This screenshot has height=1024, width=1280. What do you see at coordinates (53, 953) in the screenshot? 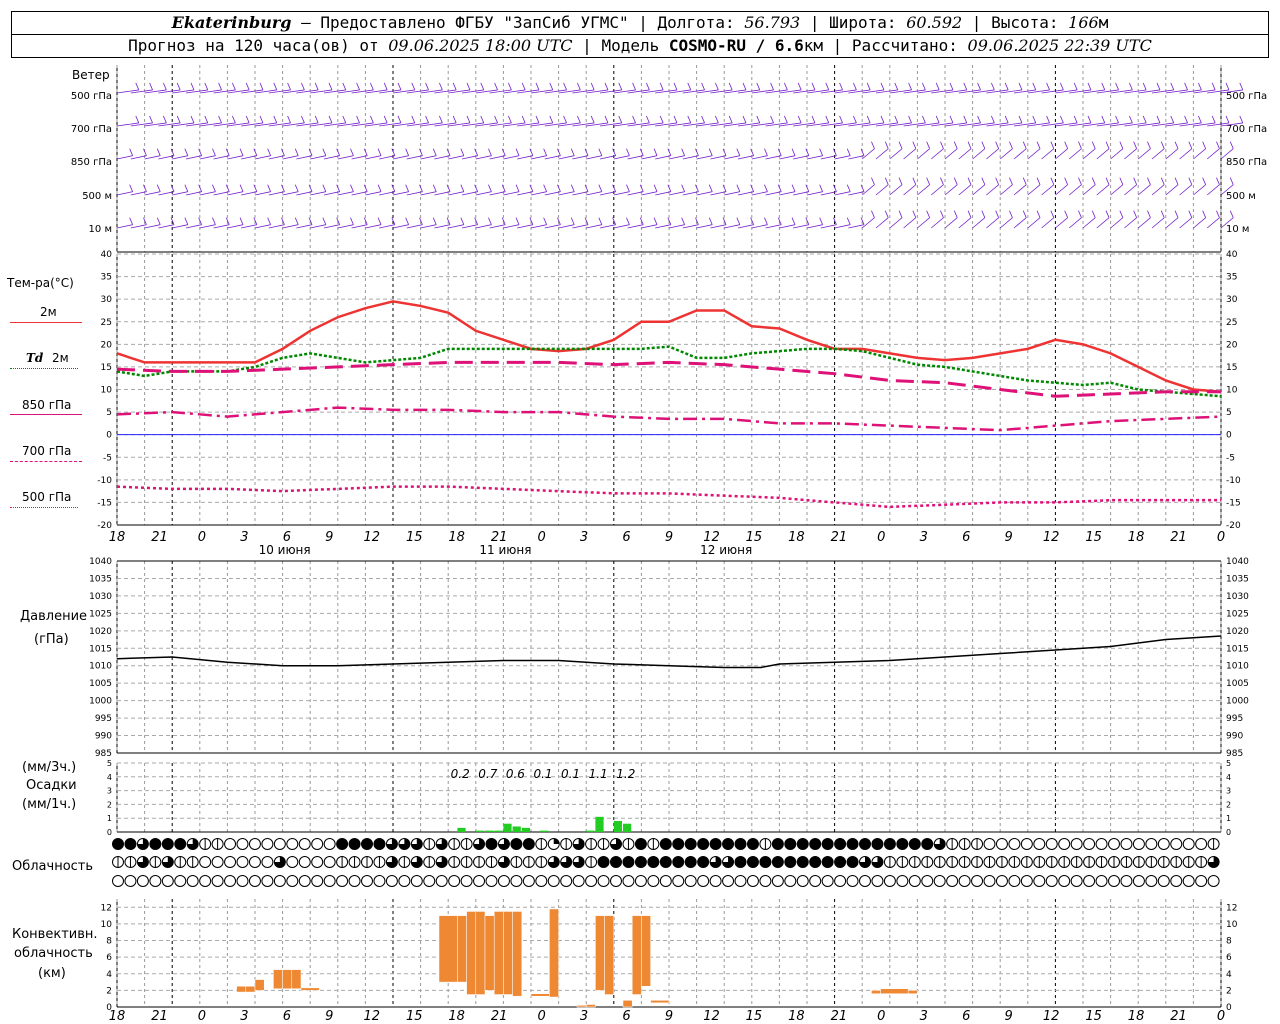
I see `conv-label-2: облачность` at bounding box center [53, 953].